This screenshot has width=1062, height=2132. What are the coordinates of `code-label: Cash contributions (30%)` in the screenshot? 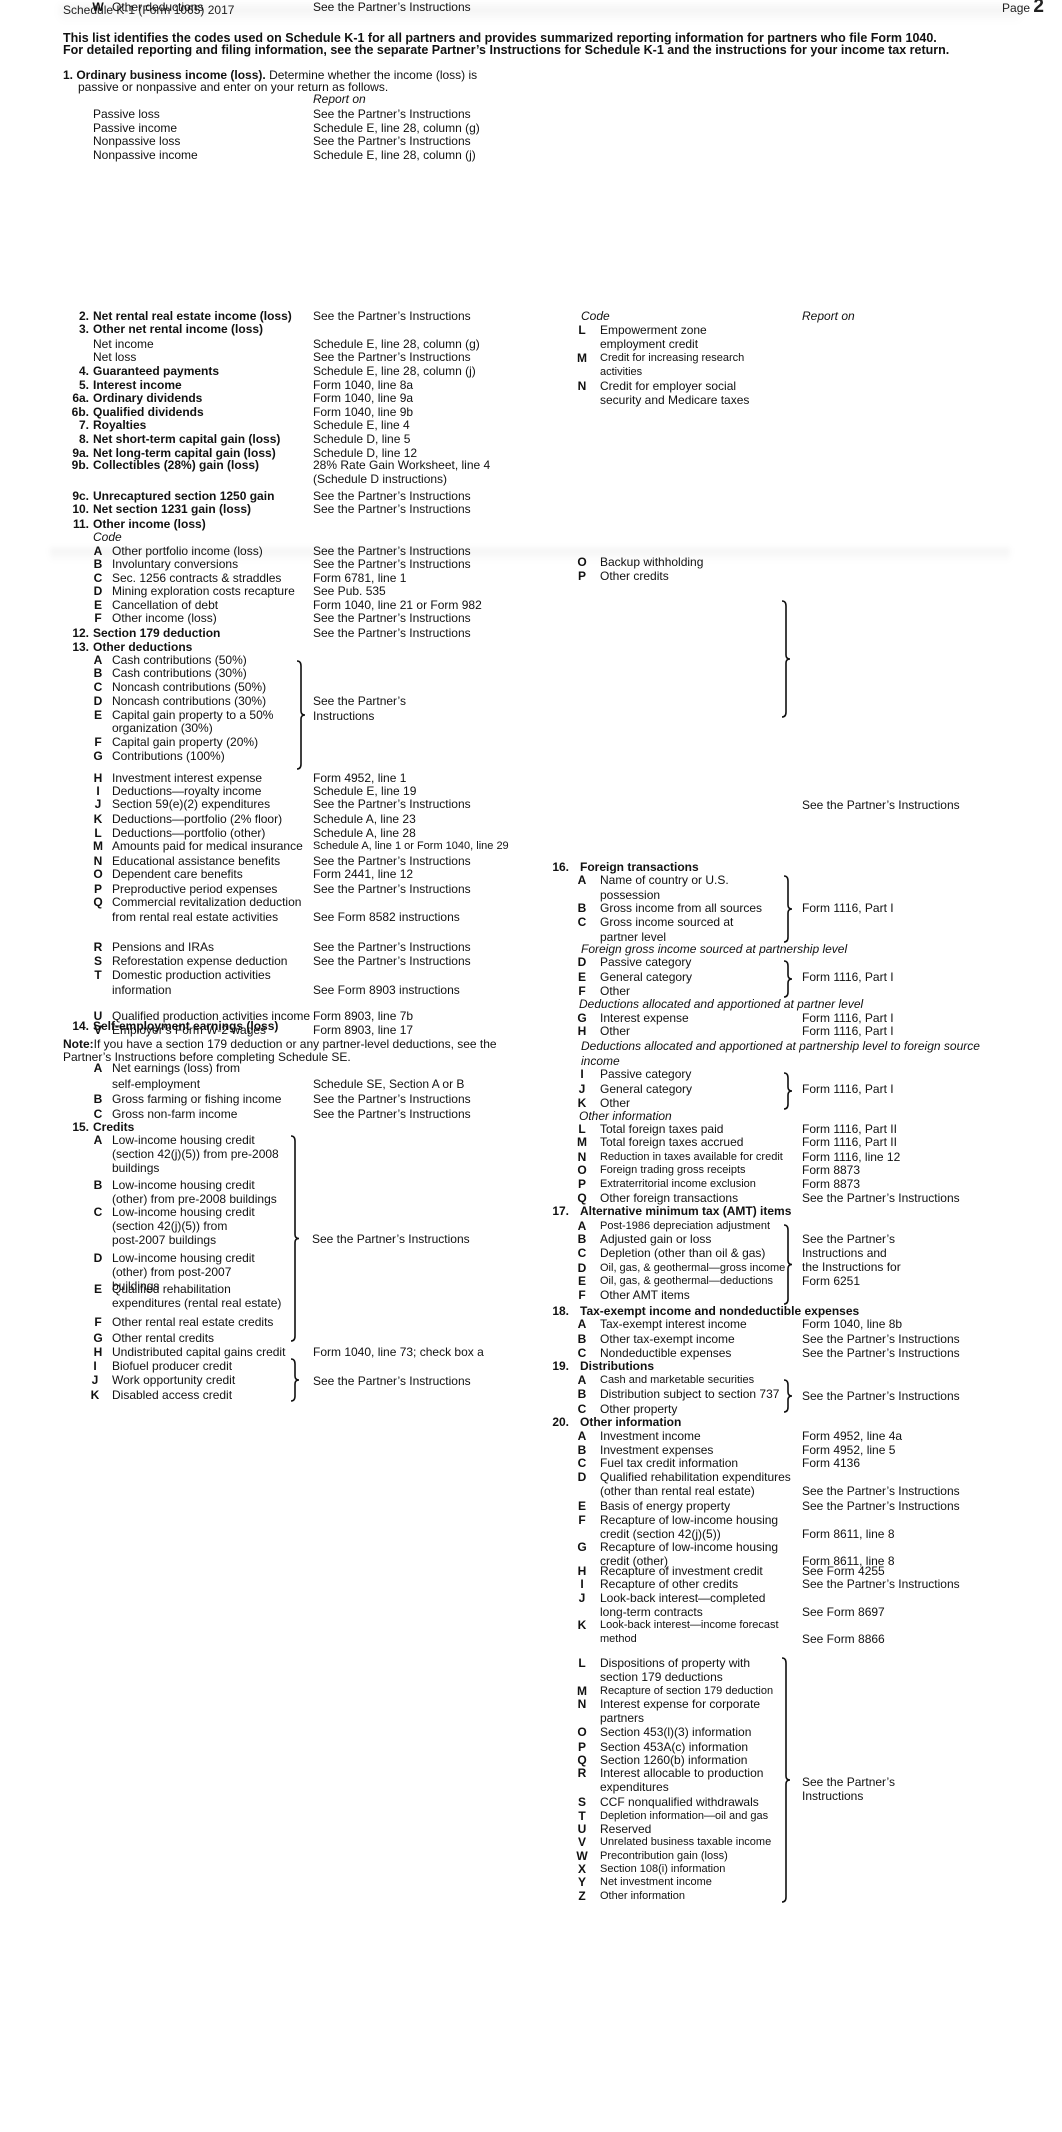 It's located at (179, 673).